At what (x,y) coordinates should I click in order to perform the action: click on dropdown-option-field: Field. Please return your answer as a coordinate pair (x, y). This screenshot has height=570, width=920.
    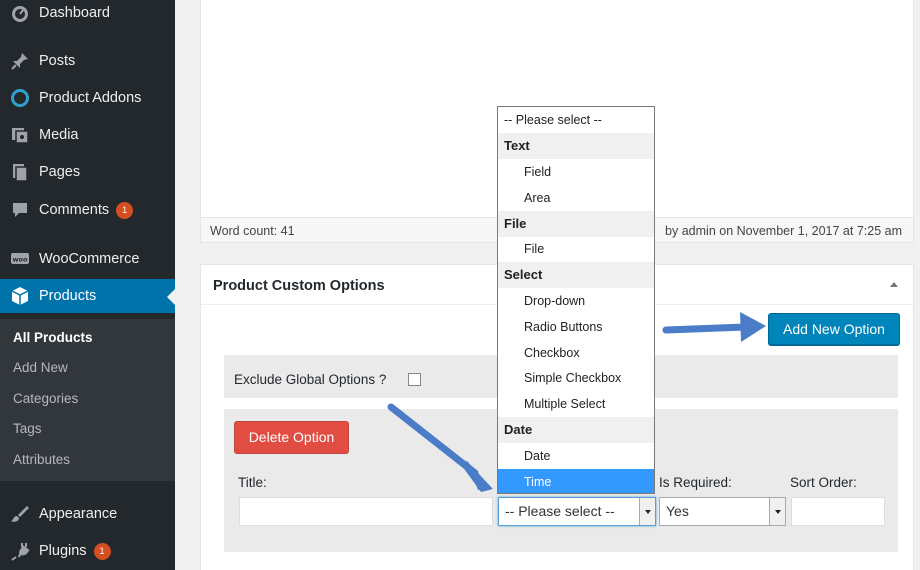
    Looking at the image, I should click on (576, 172).